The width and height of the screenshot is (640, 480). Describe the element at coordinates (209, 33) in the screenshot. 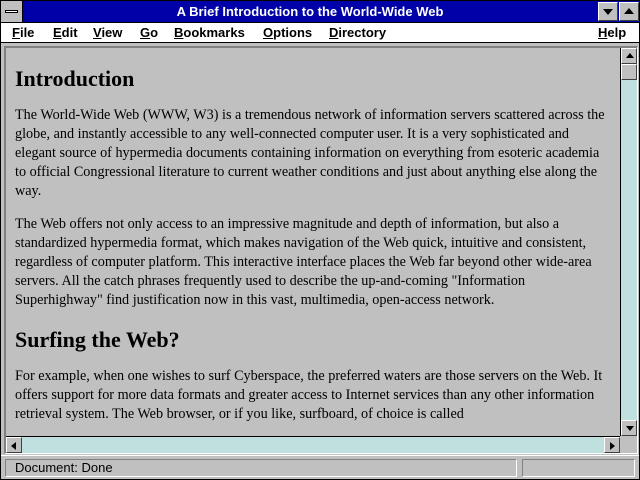

I see `menu-bookmarks: Bookmarks` at that location.